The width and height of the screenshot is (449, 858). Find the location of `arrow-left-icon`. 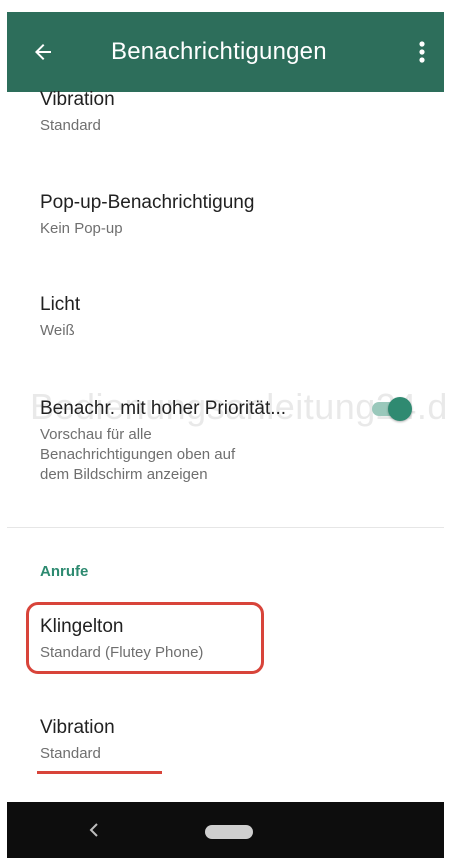

arrow-left-icon is located at coordinates (43, 52).